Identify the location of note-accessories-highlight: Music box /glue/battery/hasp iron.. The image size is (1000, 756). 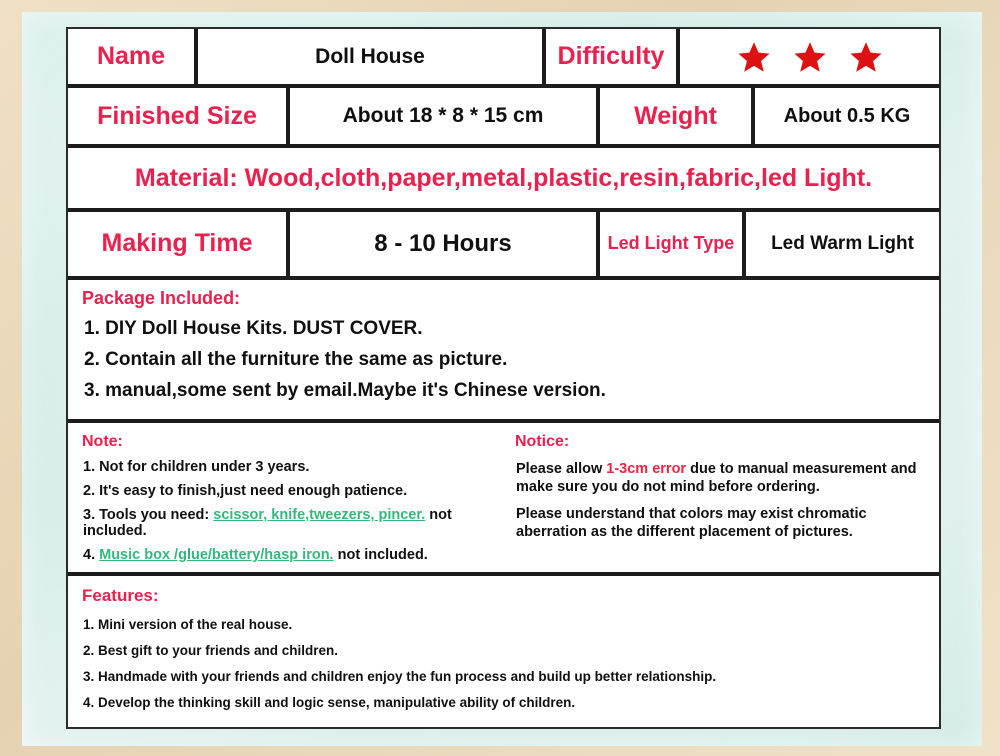
(216, 555).